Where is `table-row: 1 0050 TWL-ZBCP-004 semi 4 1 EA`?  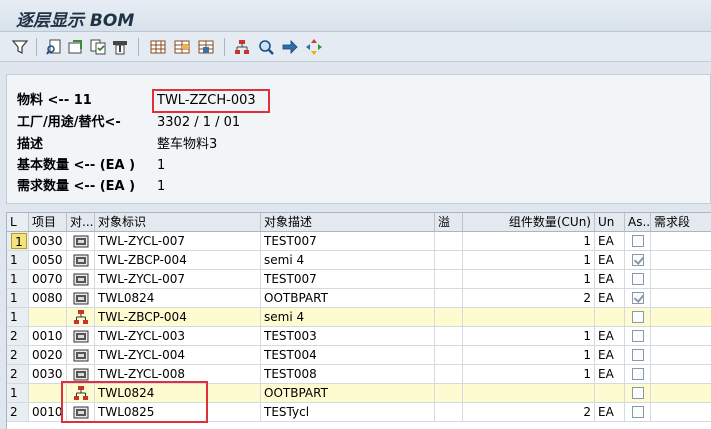 table-row: 1 0050 TWL-ZBCP-004 semi 4 1 EA is located at coordinates (359, 260).